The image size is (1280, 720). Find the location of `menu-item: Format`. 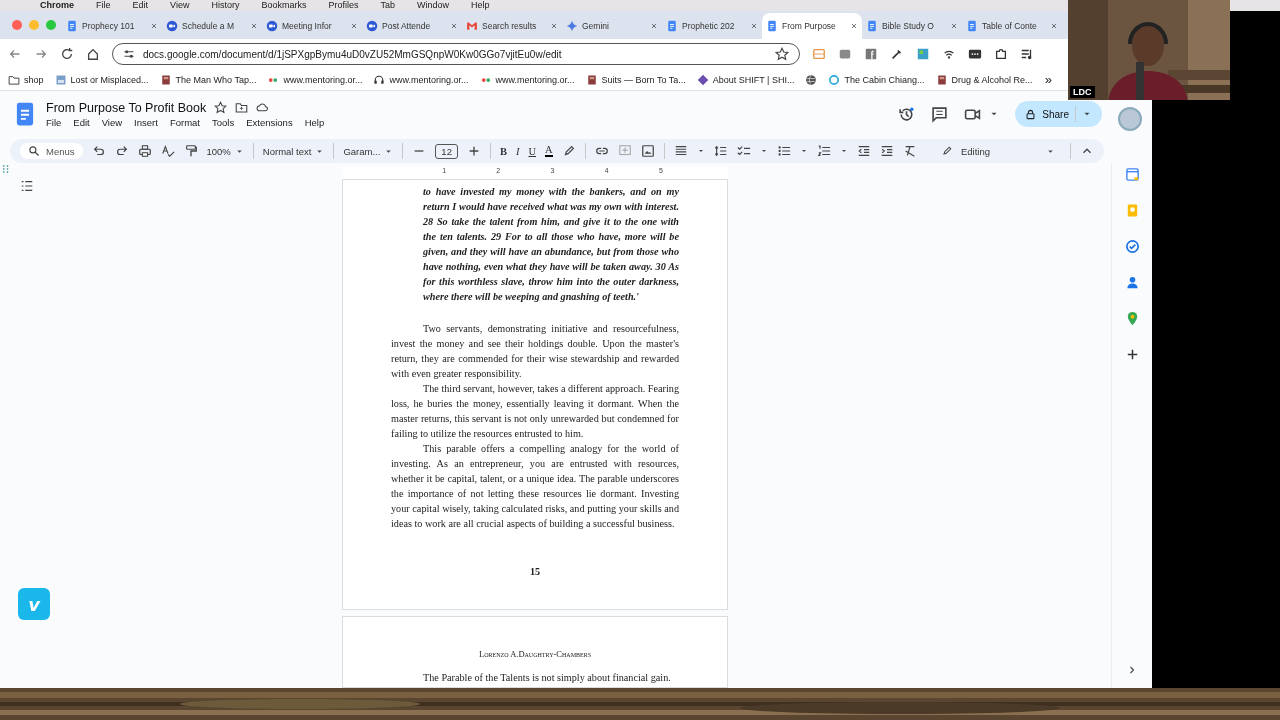

menu-item: Format is located at coordinates (184, 122).